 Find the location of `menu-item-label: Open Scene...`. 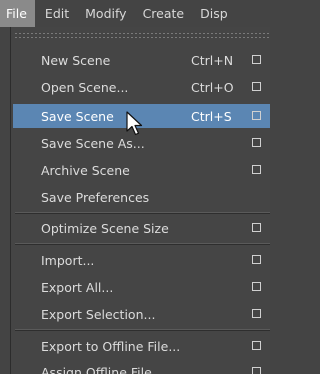

menu-item-label: Open Scene... is located at coordinates (85, 87).